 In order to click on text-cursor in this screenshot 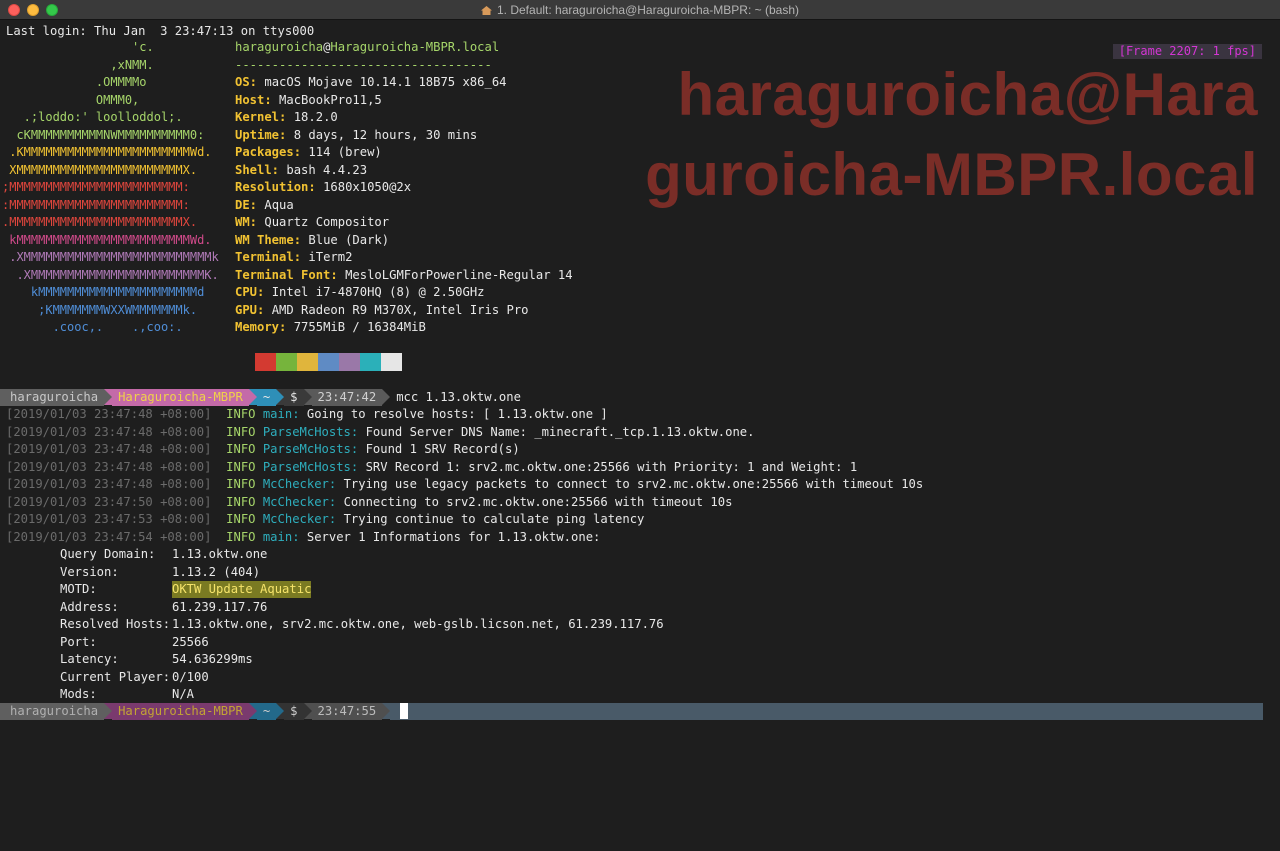, I will do `click(404, 711)`.